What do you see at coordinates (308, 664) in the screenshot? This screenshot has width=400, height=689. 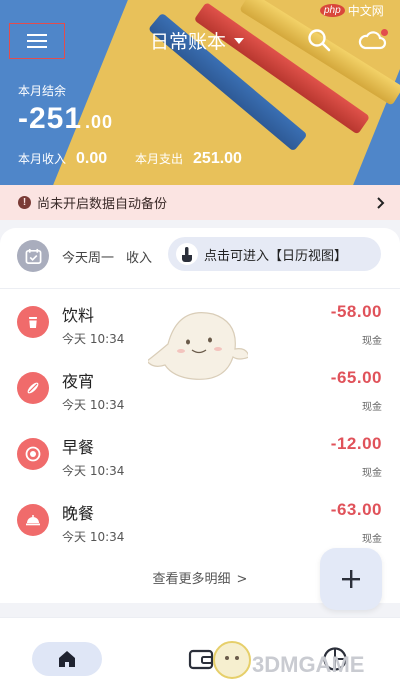 I see `watermark-3dmgame: 3DMGAME` at bounding box center [308, 664].